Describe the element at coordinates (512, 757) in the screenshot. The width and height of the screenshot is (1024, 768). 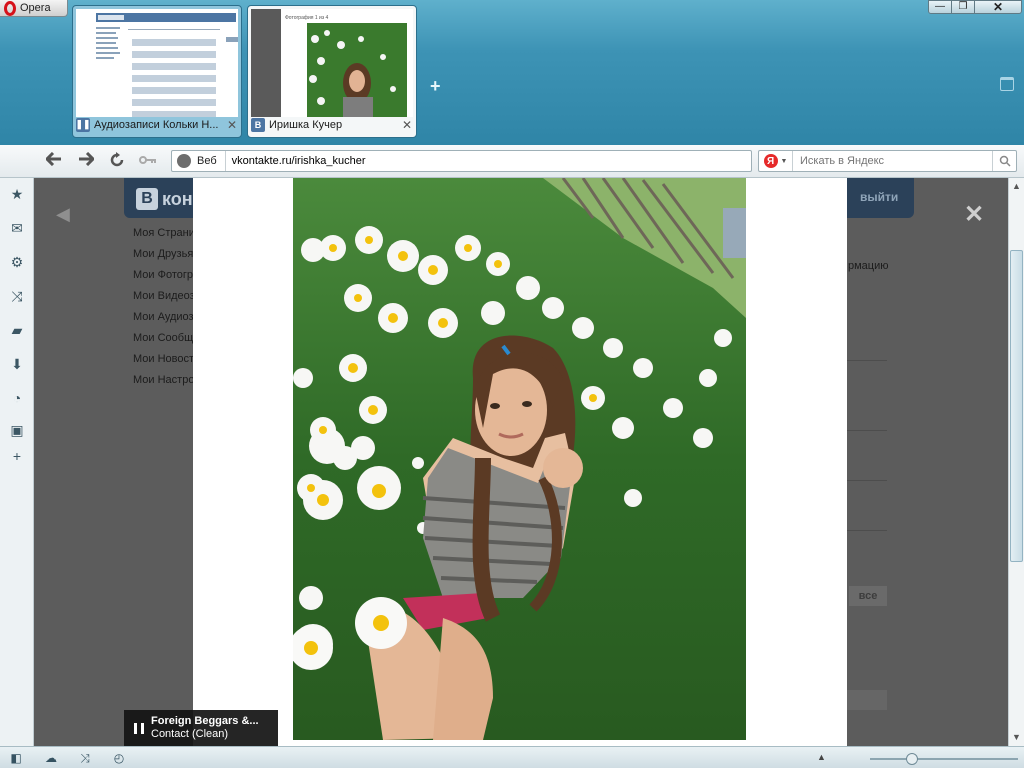
I see `status-bar: ◧ ☁ ⤨ ◴ ▲` at that location.